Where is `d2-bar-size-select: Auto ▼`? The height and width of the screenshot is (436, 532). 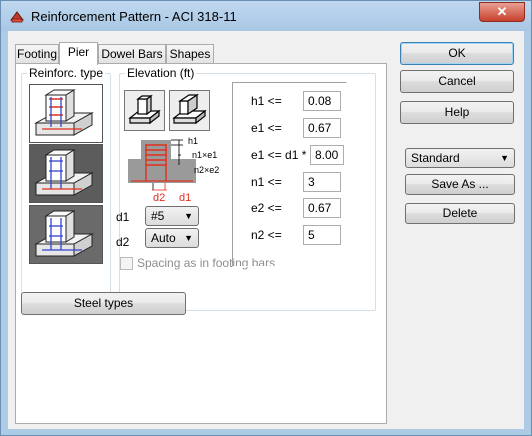
d2-bar-size-select: Auto ▼ is located at coordinates (172, 238).